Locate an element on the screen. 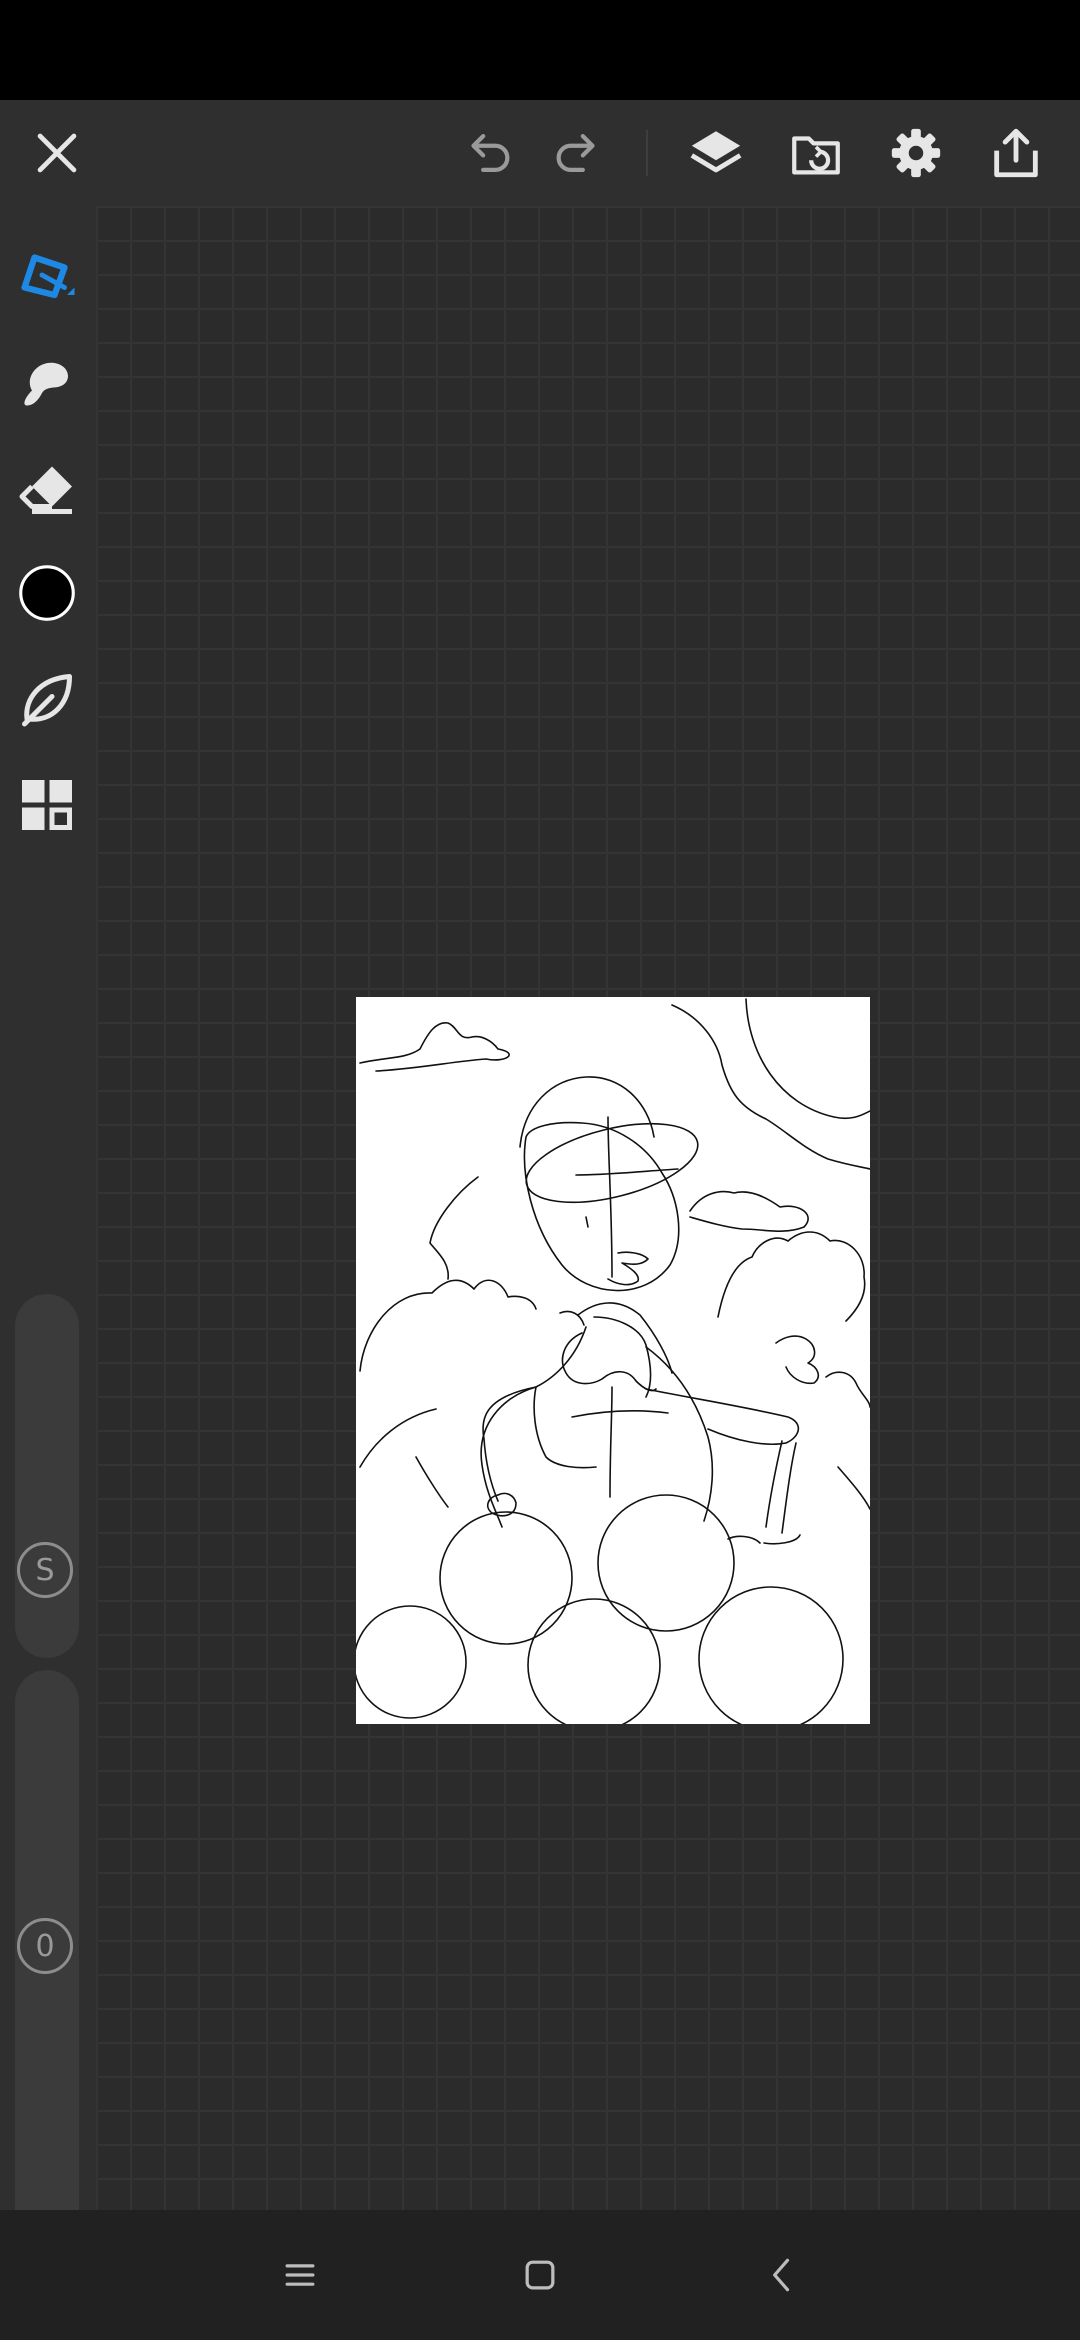 This screenshot has height=2340, width=1080. brush-size-slider: S is located at coordinates (47, 1476).